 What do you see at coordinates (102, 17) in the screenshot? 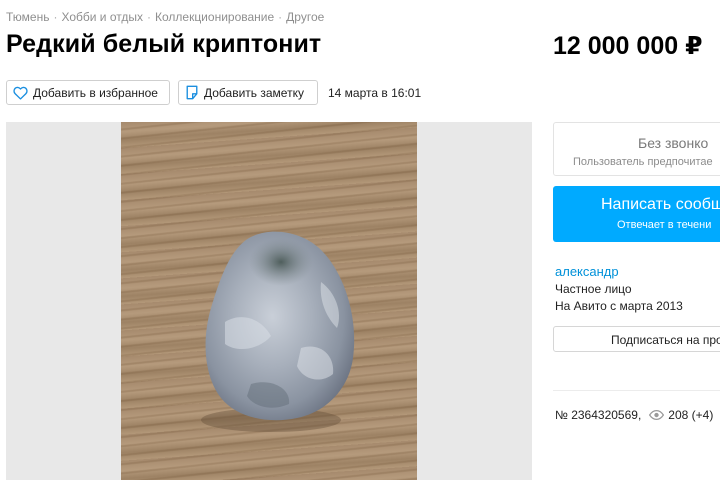
I see `breadcrumb-item-hobby: Хобби и отдых` at bounding box center [102, 17].